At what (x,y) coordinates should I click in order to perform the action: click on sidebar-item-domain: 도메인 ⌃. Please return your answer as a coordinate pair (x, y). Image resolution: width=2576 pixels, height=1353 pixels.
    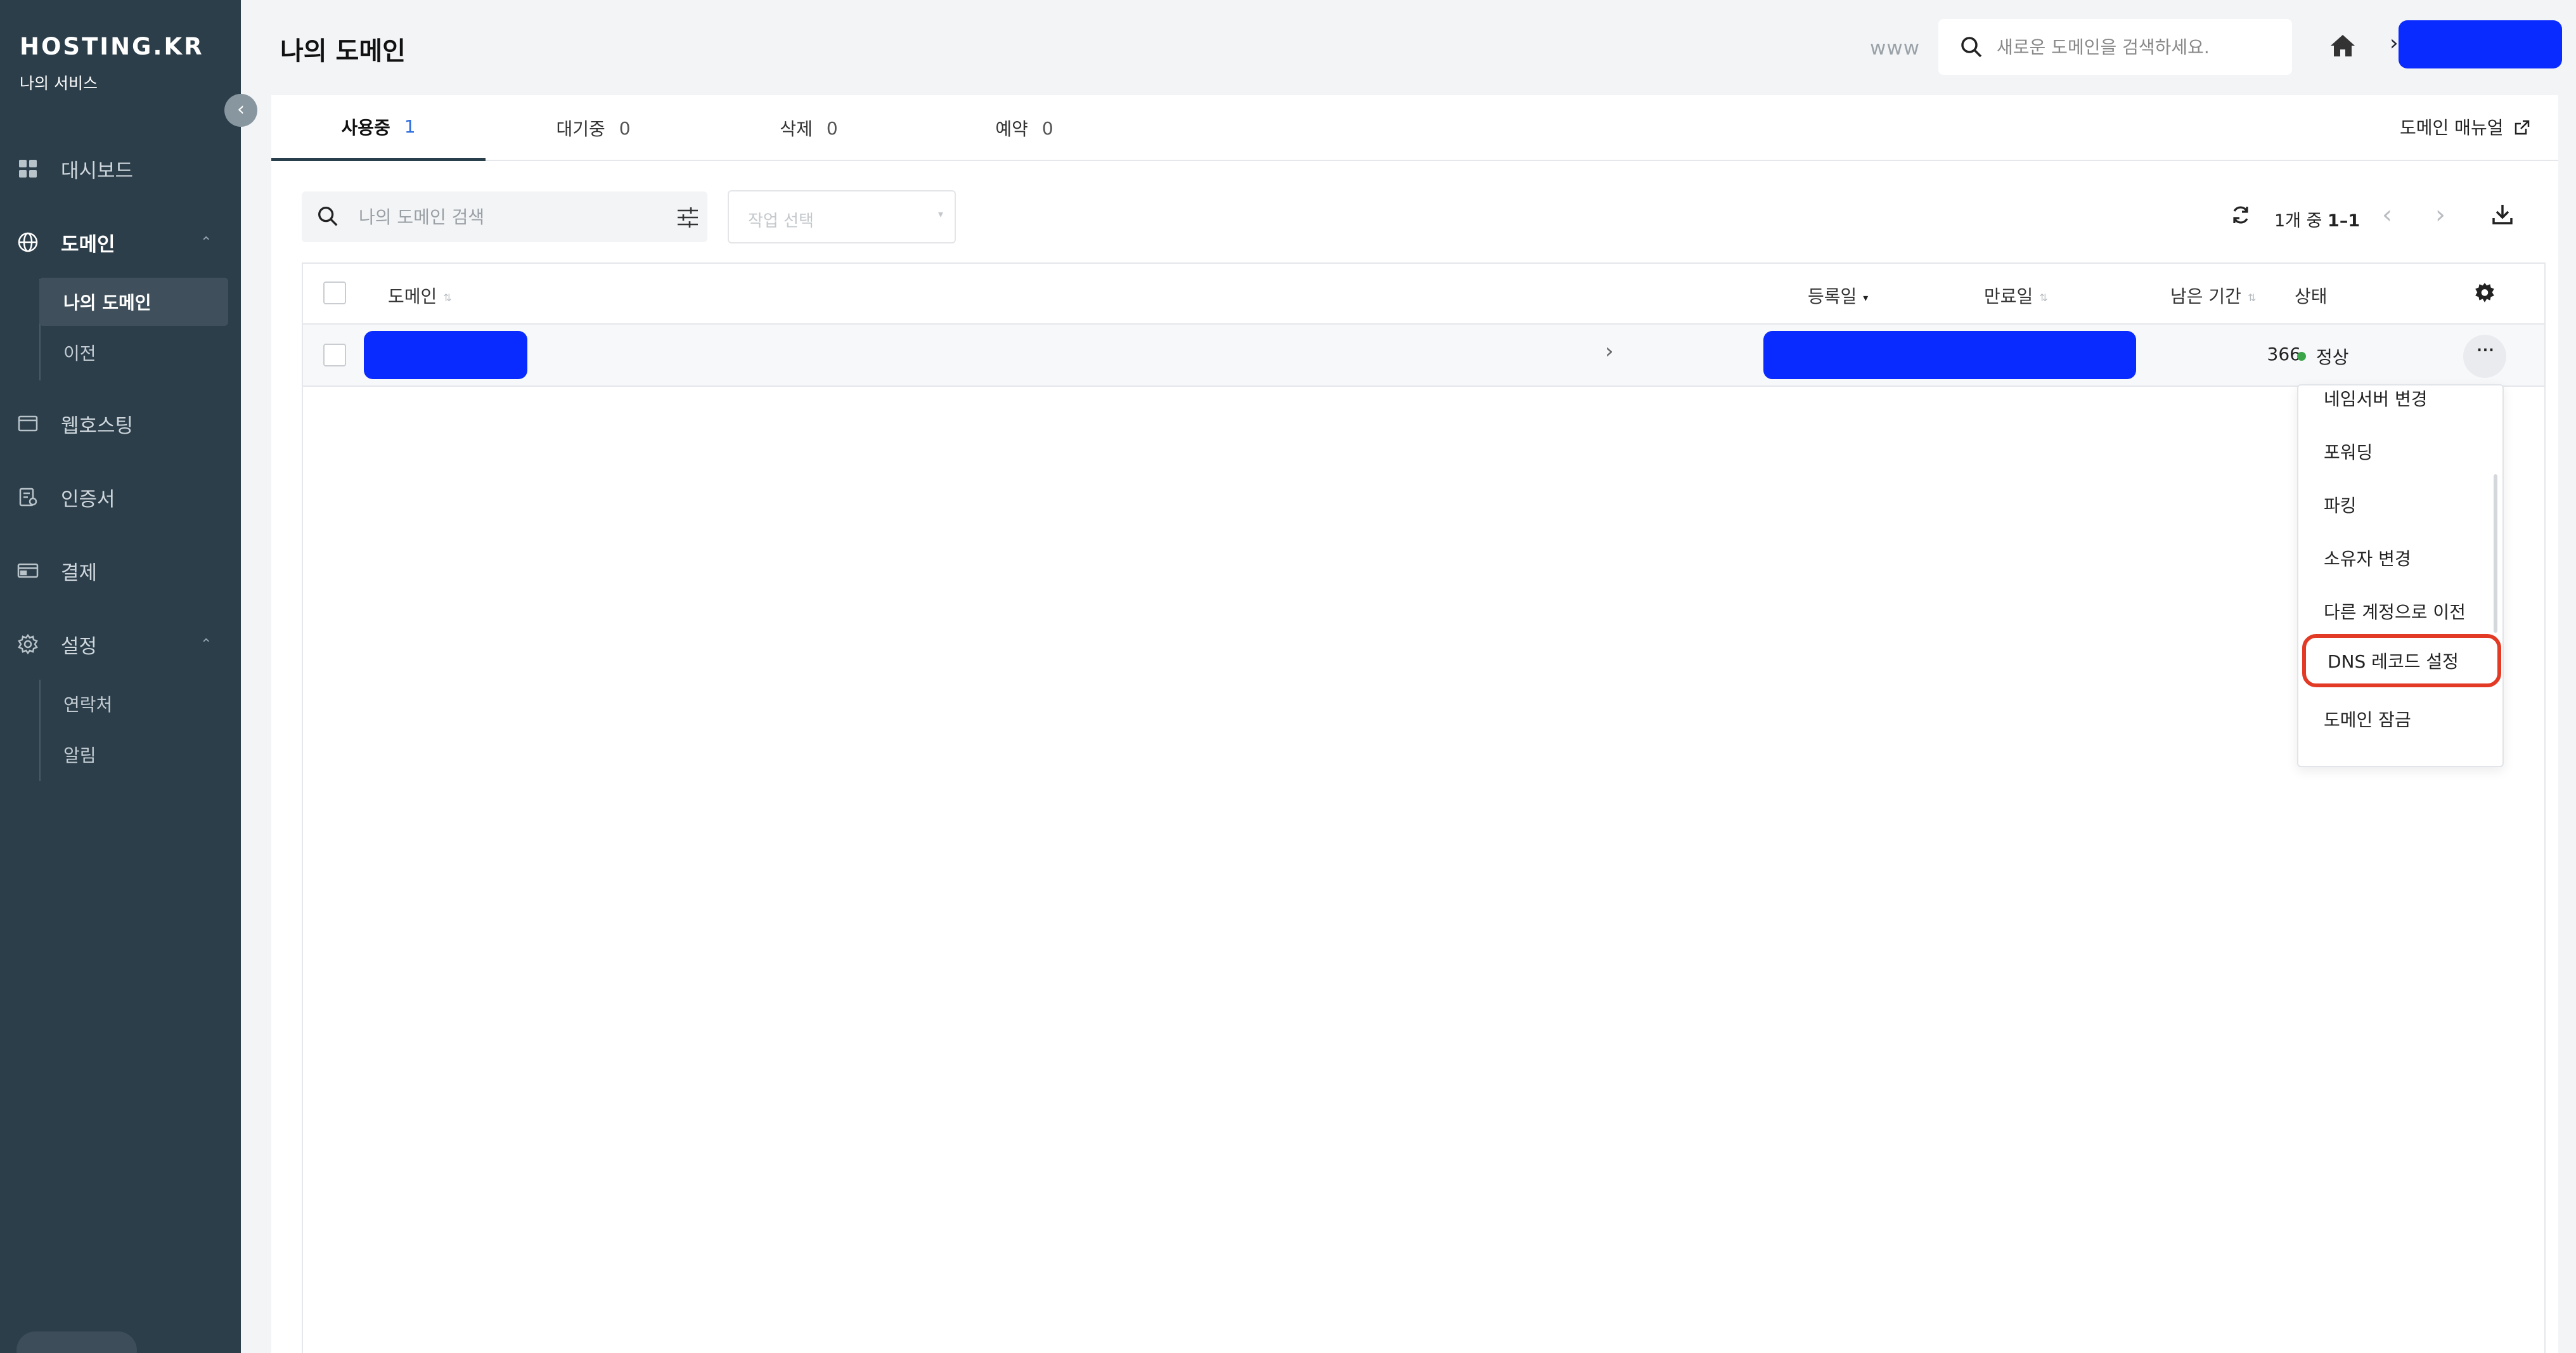
    Looking at the image, I should click on (120, 242).